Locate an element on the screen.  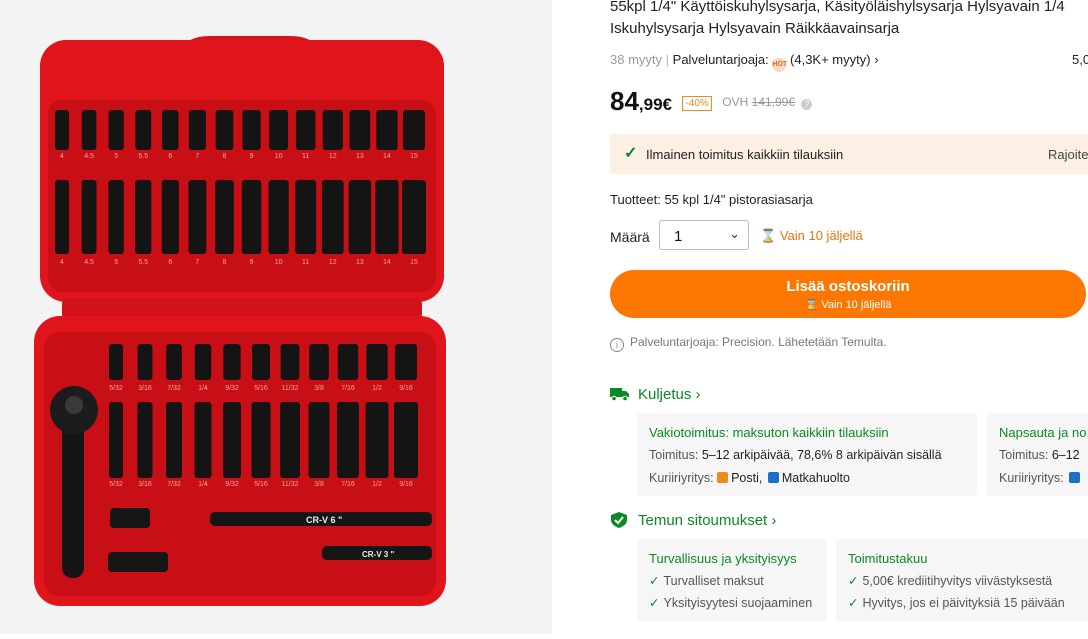
security-item: ✓ Turvalliset maksut is located at coordinates (706, 580).